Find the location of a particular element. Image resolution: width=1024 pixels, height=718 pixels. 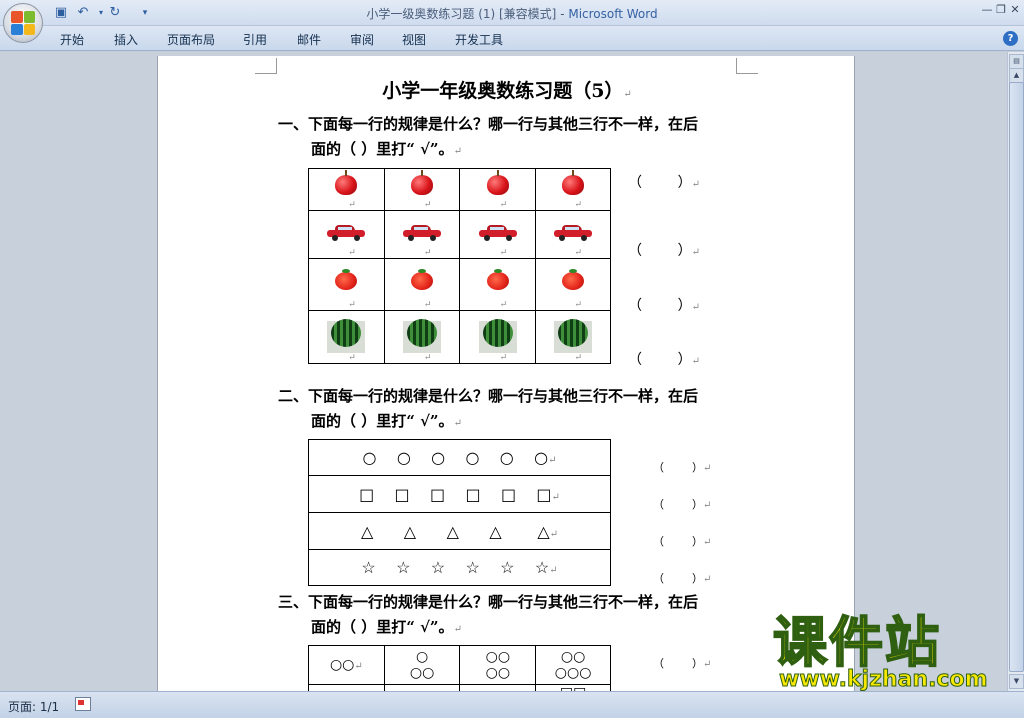

answer-paren-6-text: （ ） is located at coordinates (678, 504).